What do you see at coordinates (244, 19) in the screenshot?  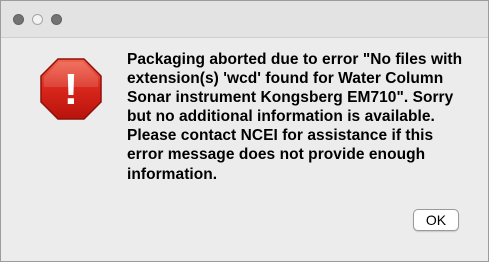 I see `title-bar` at bounding box center [244, 19].